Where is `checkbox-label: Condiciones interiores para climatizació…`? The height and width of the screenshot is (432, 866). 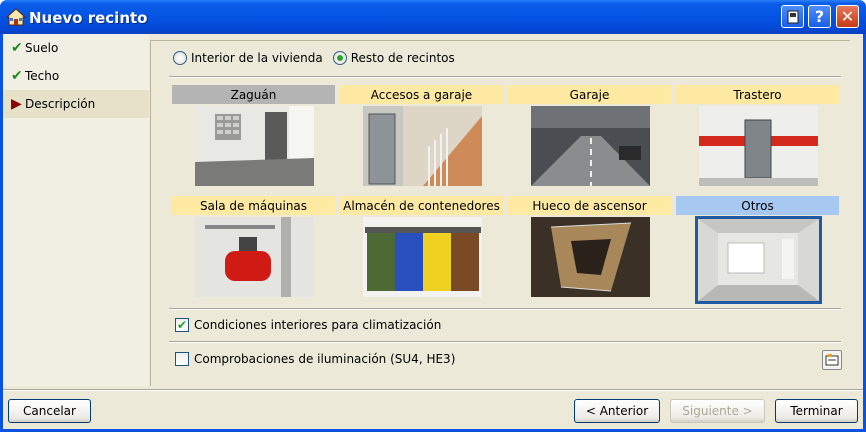
checkbox-label: Condiciones interiores para climatizació… is located at coordinates (318, 325).